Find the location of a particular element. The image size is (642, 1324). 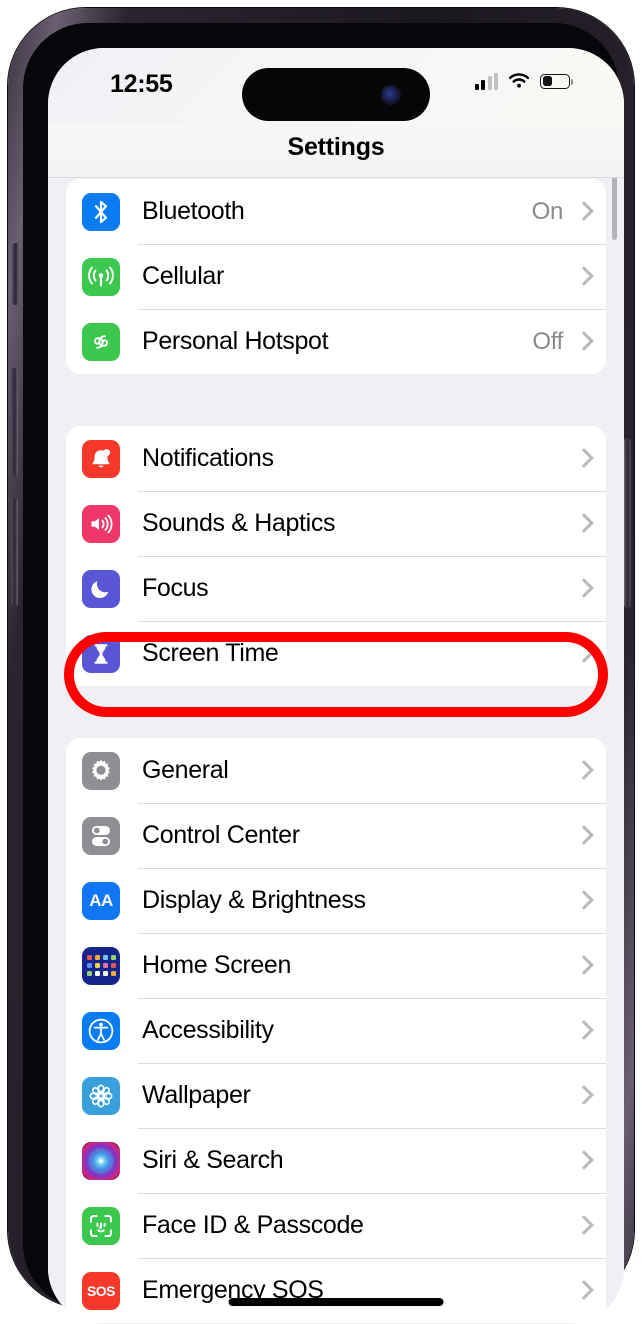

battery-icon is located at coordinates (557, 81).